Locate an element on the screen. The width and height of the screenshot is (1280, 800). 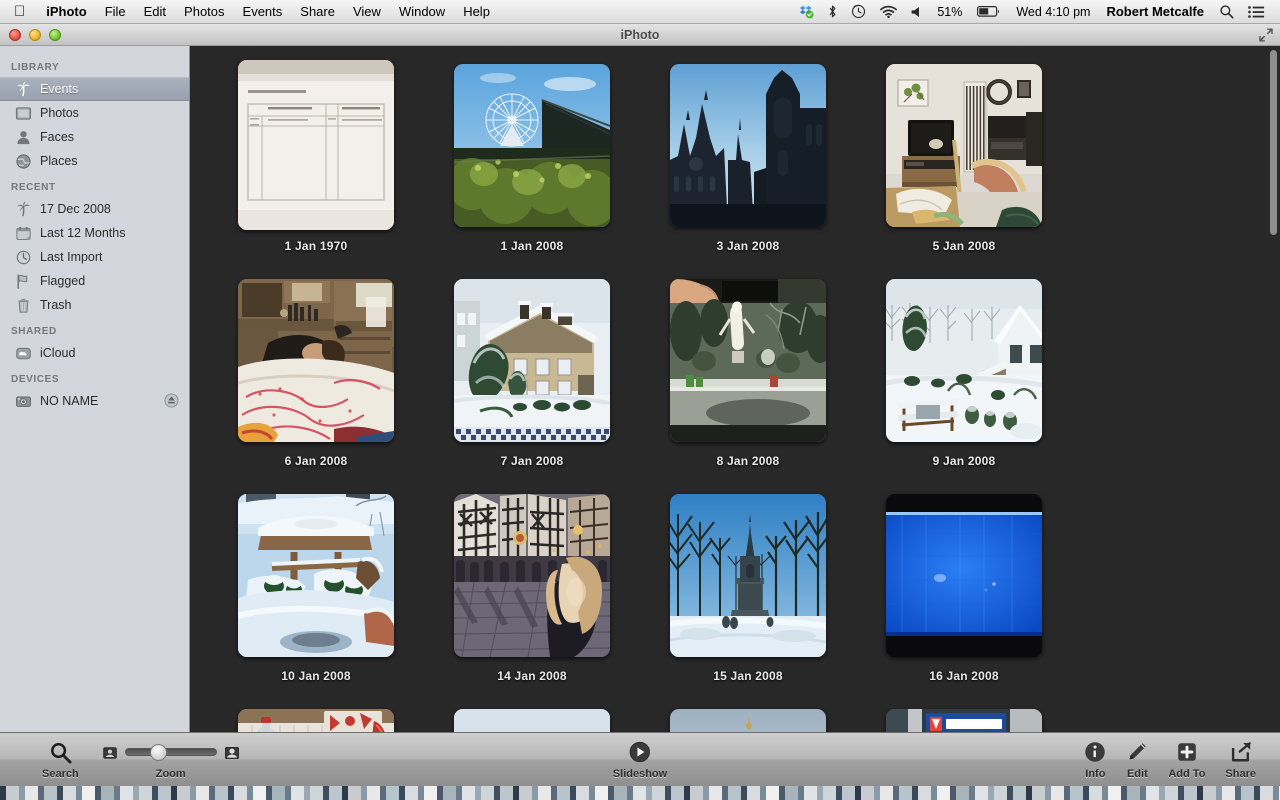
taskbar-strip is located at coordinates (640, 793).